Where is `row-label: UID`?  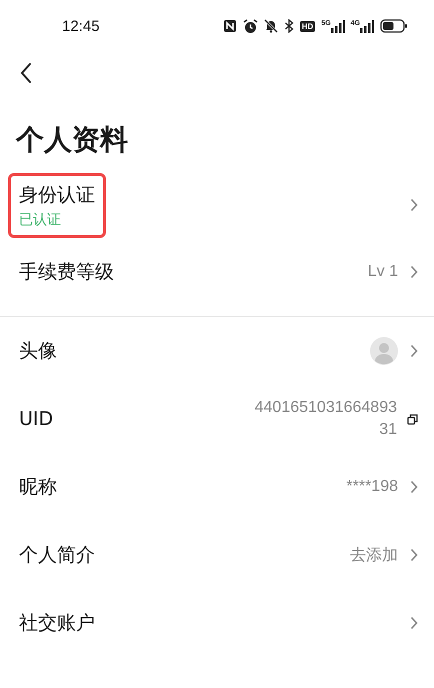
row-label: UID is located at coordinates (36, 419).